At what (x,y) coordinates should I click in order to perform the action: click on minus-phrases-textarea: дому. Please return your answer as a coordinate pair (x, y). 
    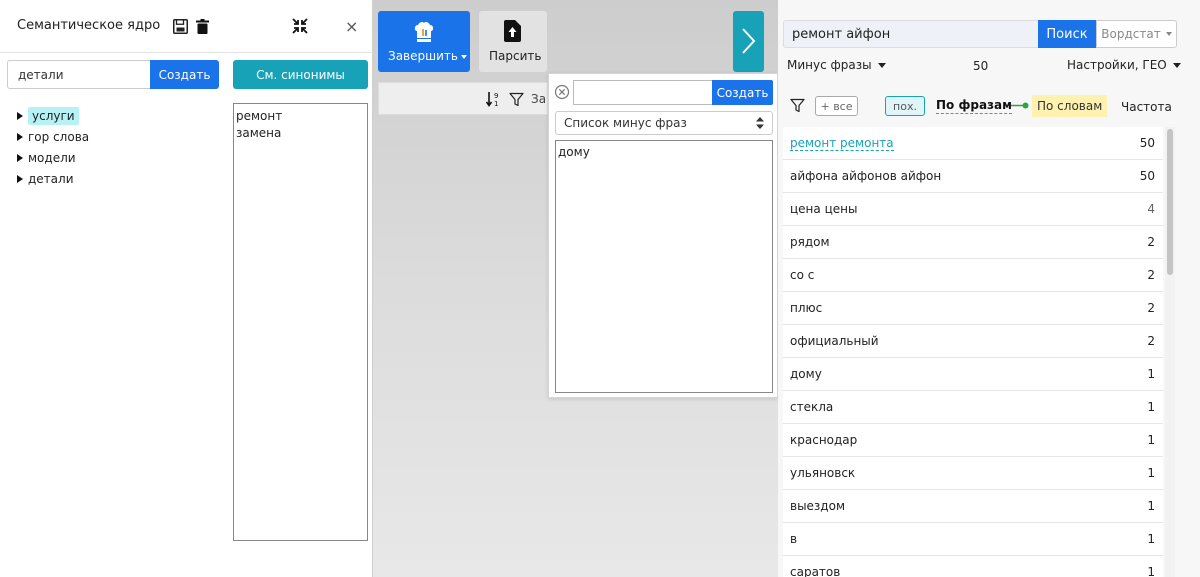
    Looking at the image, I should click on (664, 266).